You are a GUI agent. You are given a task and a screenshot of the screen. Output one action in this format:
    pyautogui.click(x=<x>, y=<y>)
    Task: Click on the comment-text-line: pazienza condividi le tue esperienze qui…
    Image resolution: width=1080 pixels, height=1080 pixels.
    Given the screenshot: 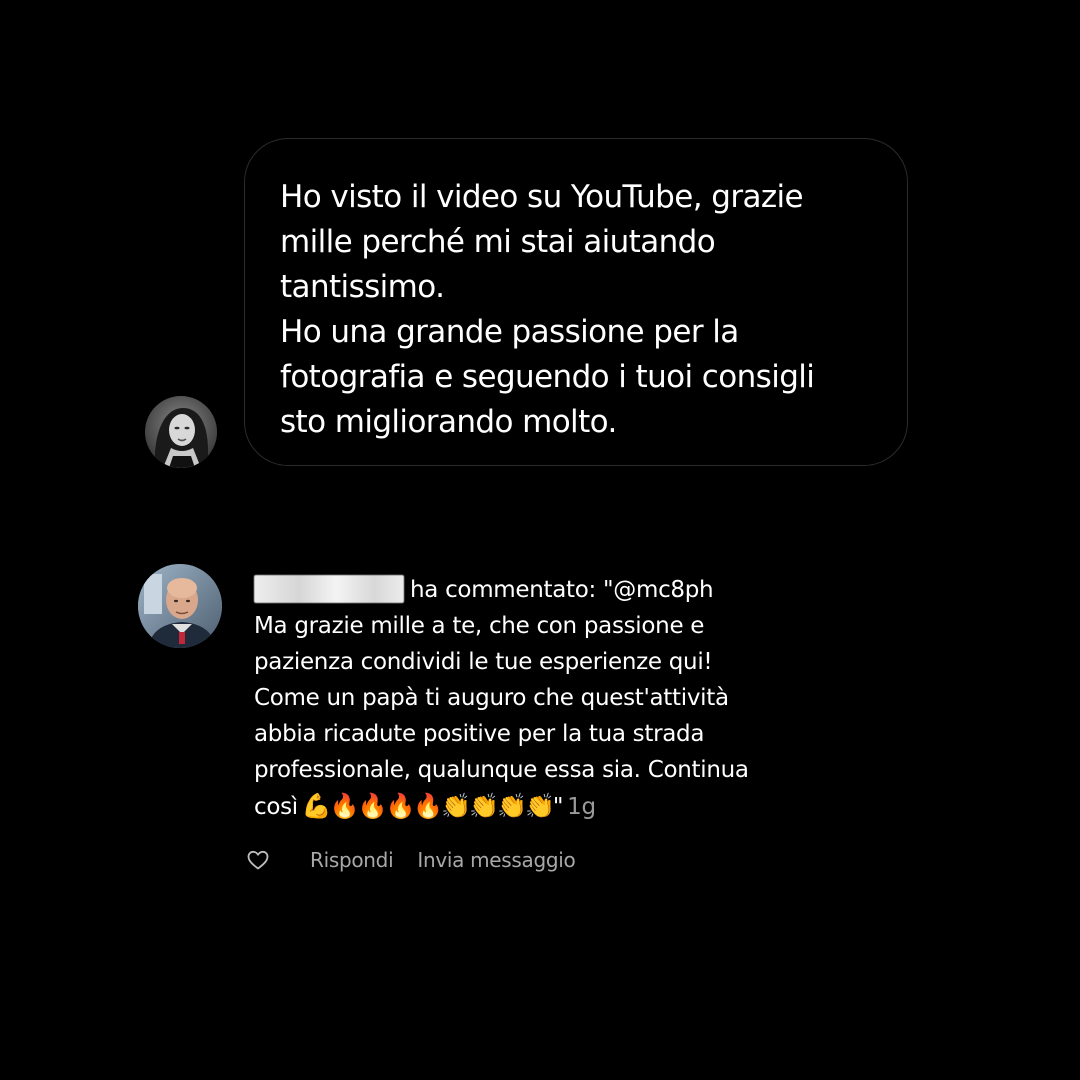 What is the action you would take?
    pyautogui.click(x=483, y=662)
    